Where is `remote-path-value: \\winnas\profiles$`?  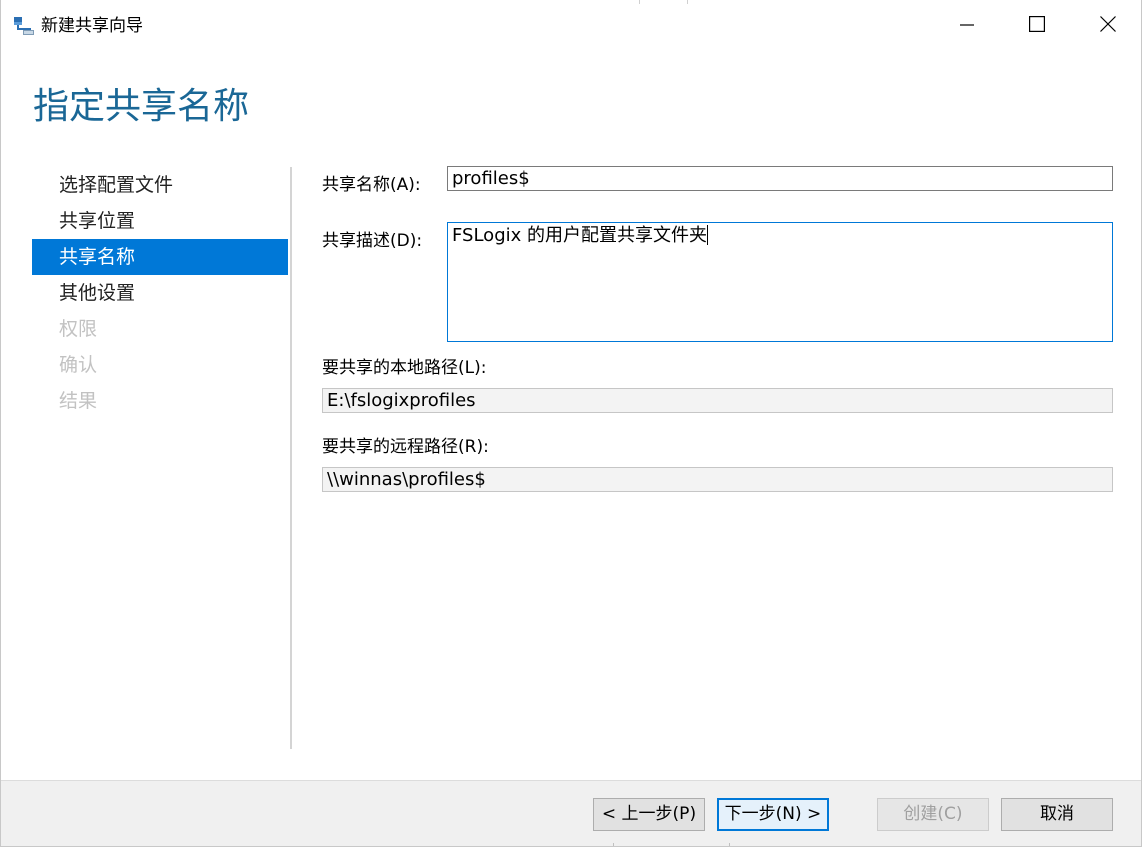 remote-path-value: \\winnas\profiles$ is located at coordinates (406, 479).